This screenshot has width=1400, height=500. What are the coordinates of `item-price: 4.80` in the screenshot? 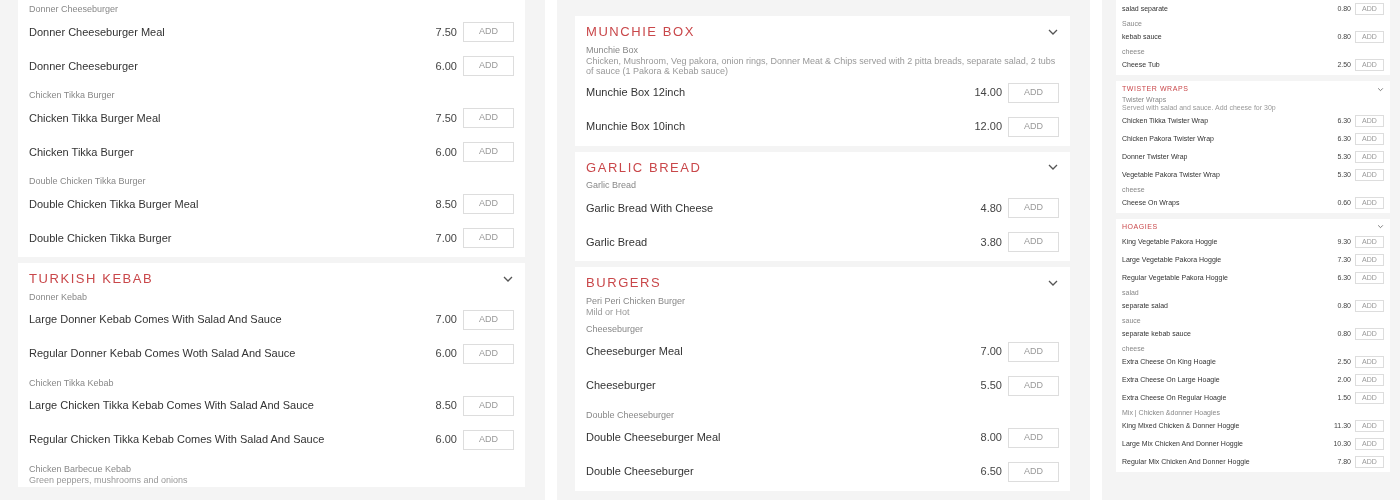 It's located at (991, 208).